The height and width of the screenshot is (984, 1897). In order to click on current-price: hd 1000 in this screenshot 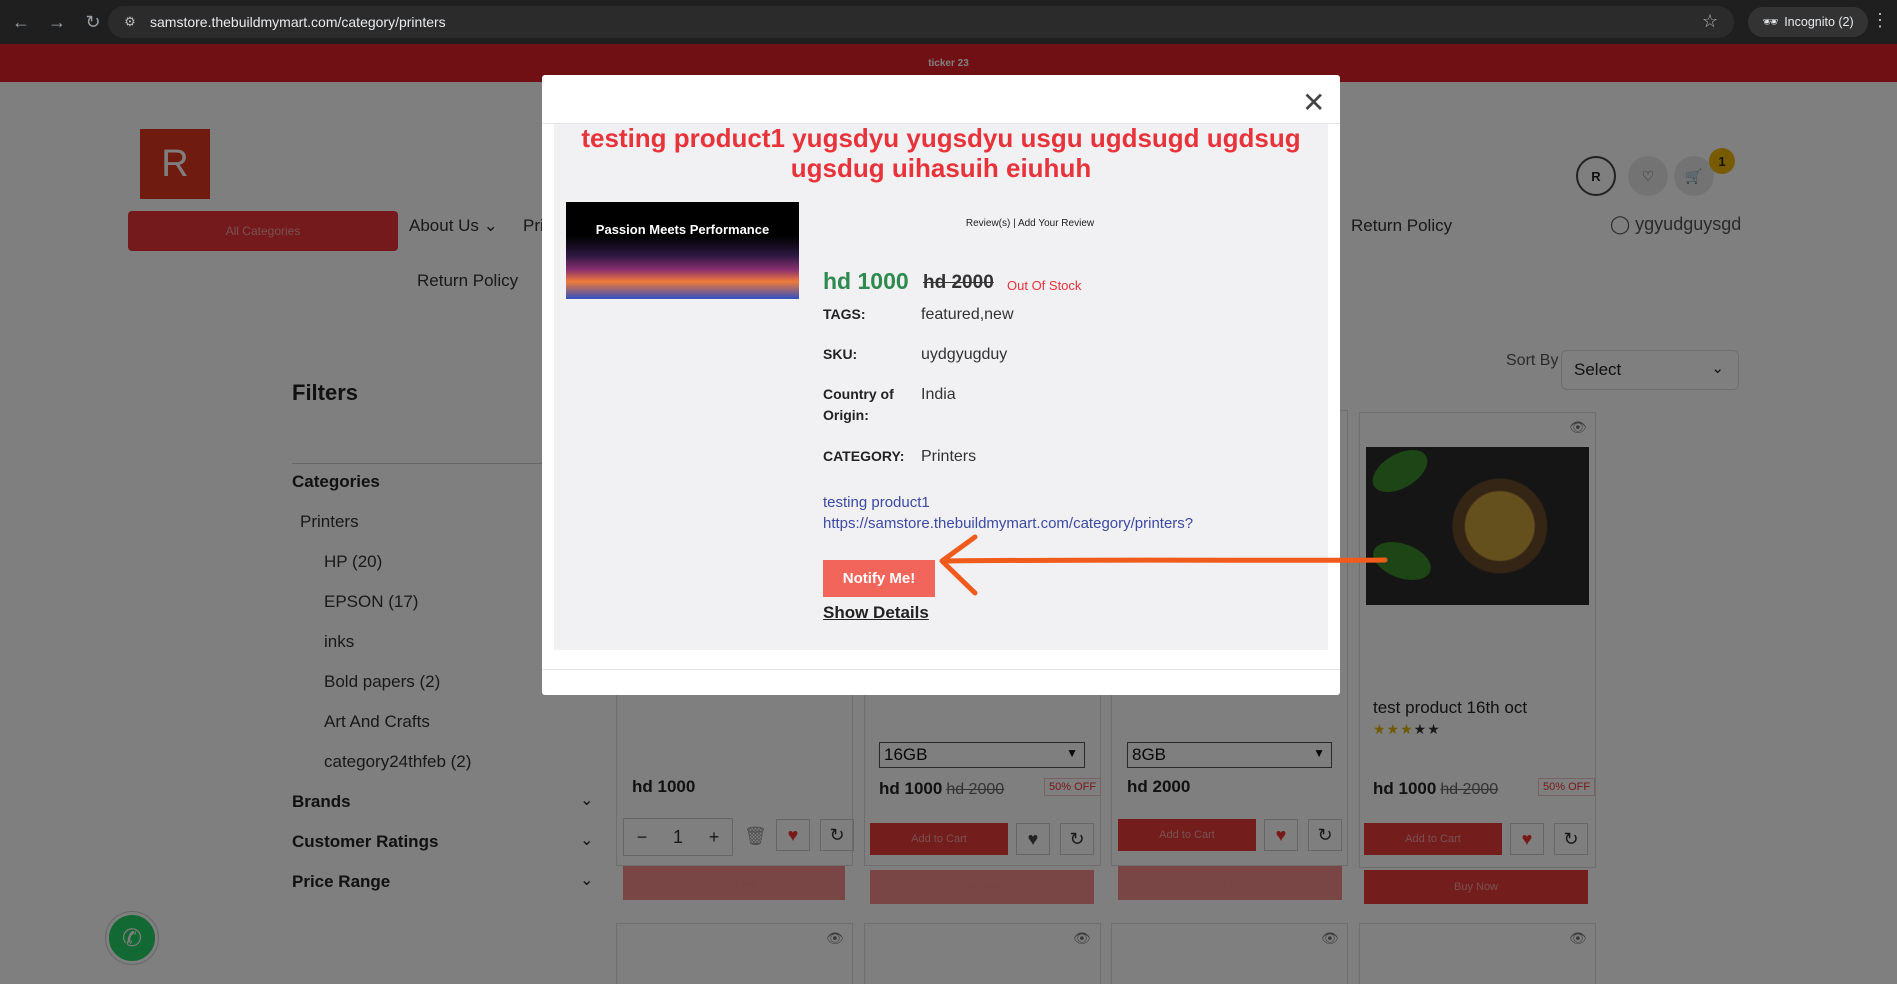, I will do `click(866, 281)`.